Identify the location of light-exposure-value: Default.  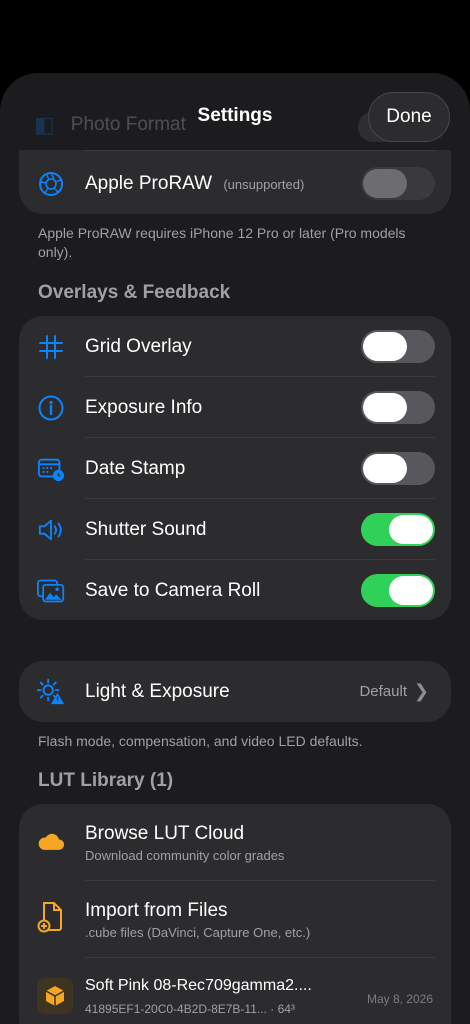
(383, 691).